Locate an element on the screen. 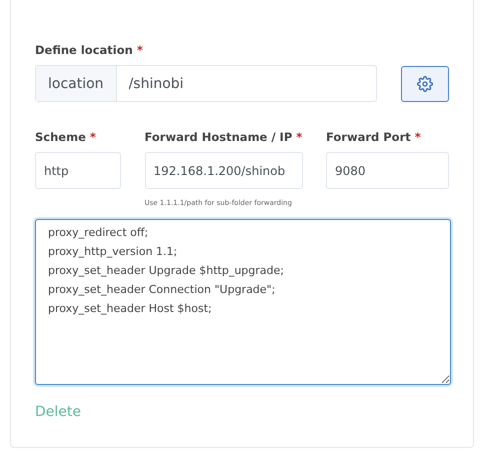  location-input-group: location /shinobi is located at coordinates (206, 83).